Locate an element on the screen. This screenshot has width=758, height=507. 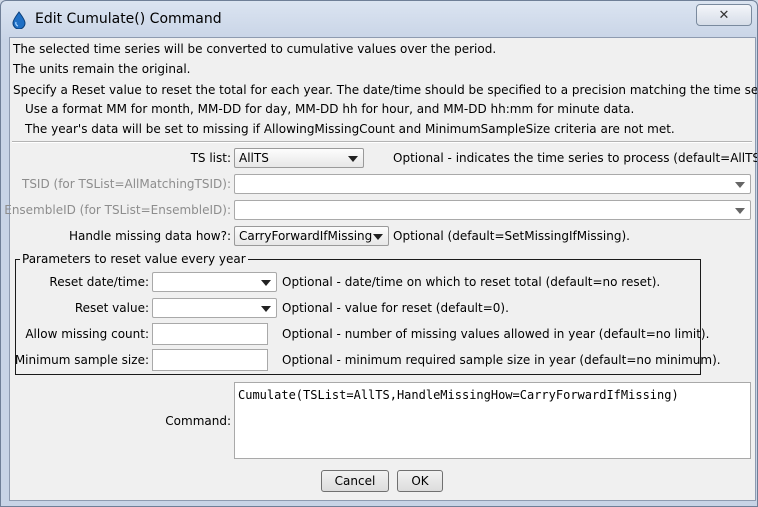
reset-value-label: Reset value: is located at coordinates (111, 308).